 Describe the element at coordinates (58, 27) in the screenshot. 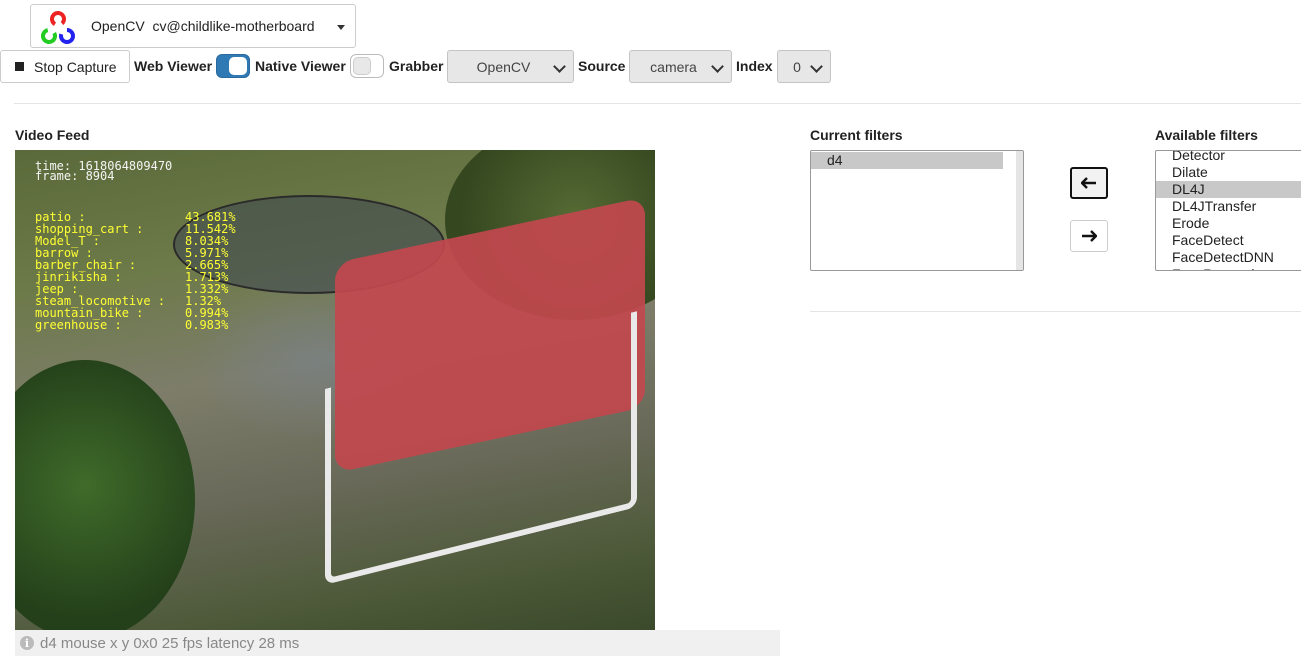

I see `opencv-logo-icon` at that location.